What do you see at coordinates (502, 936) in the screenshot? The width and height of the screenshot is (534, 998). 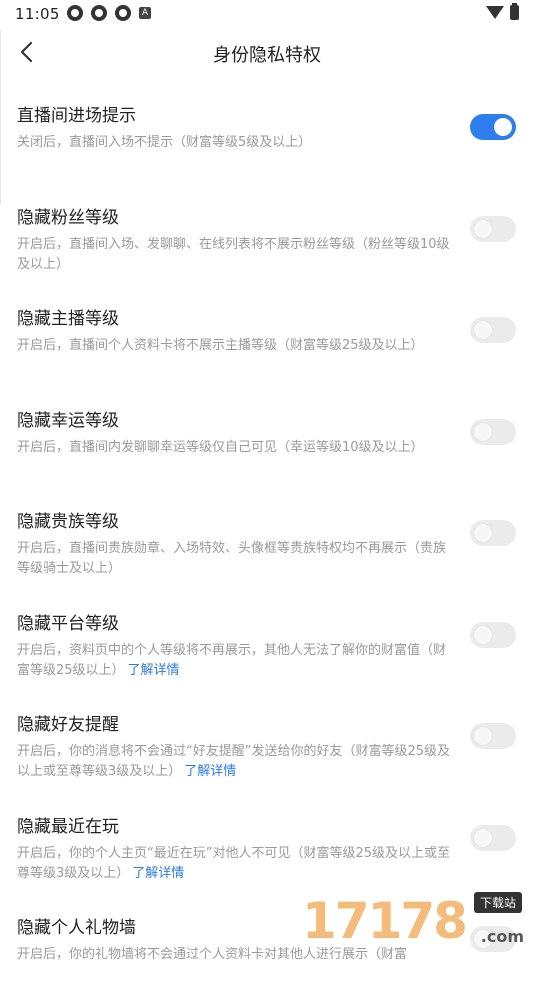 I see `watermark-suffix: .com` at bounding box center [502, 936].